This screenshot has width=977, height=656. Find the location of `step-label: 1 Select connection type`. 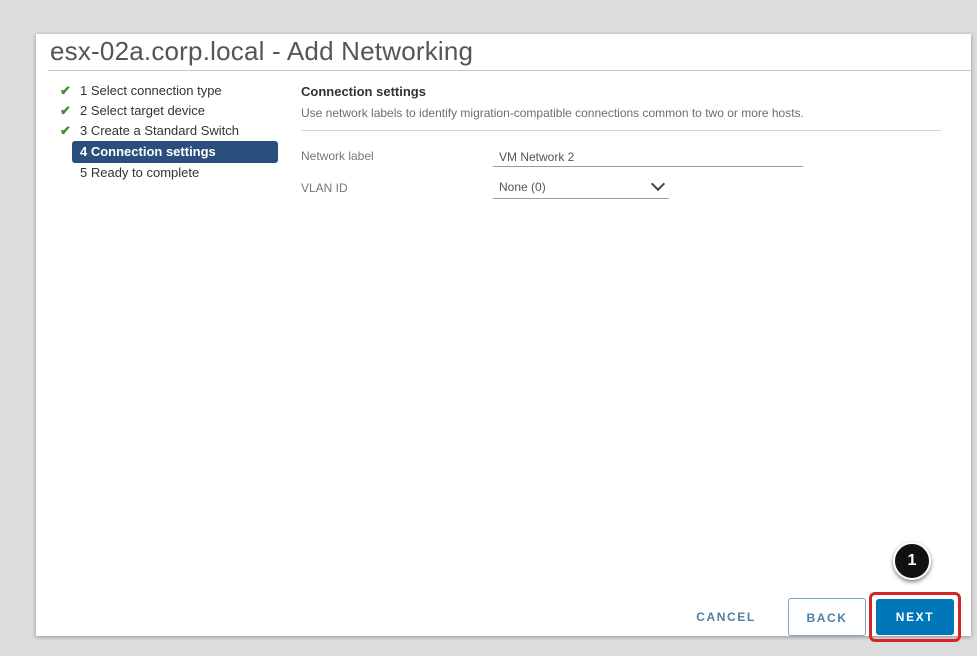

step-label: 1 Select connection type is located at coordinates (151, 90).